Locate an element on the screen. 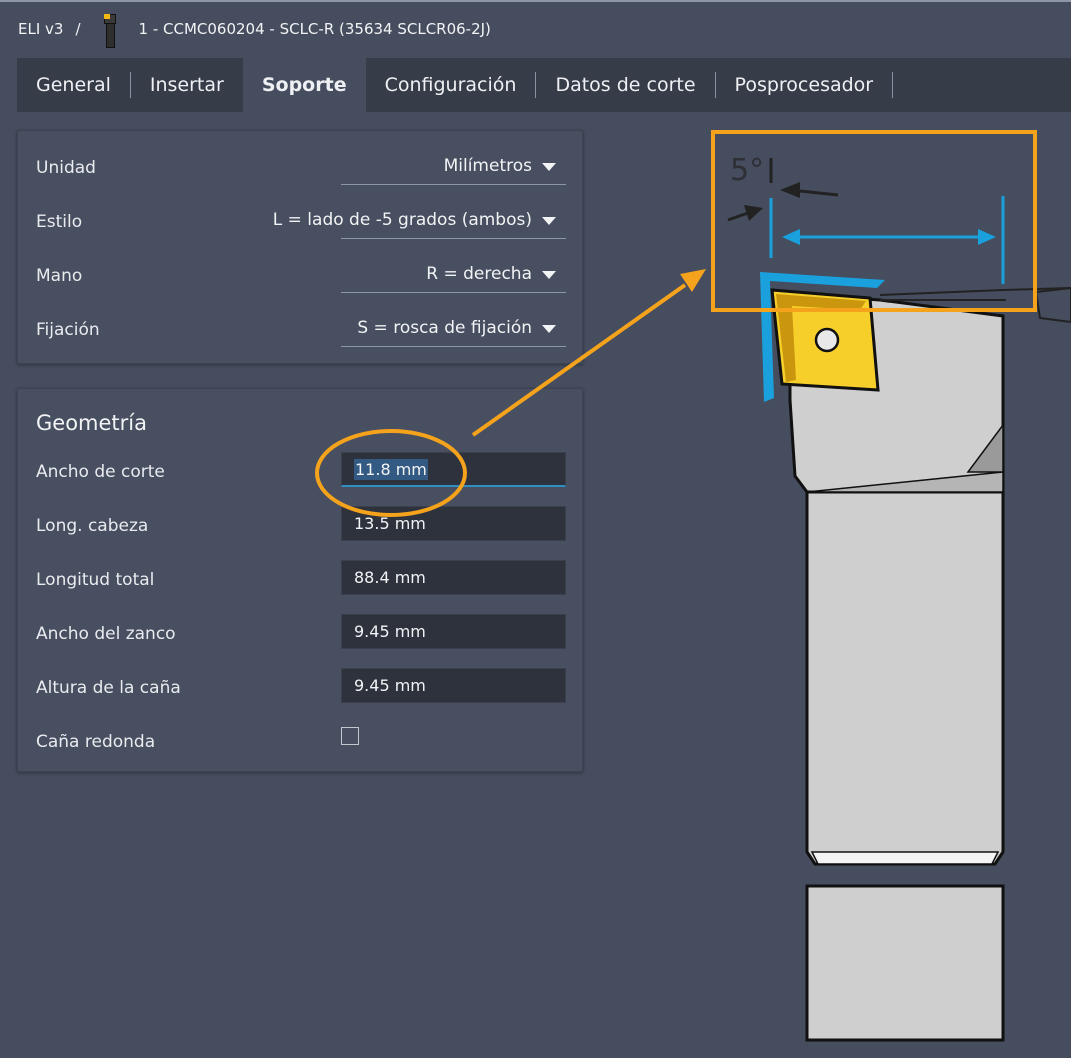 Image resolution: width=1071 pixels, height=1058 pixels. tab-insertar: Insertar is located at coordinates (187, 85).